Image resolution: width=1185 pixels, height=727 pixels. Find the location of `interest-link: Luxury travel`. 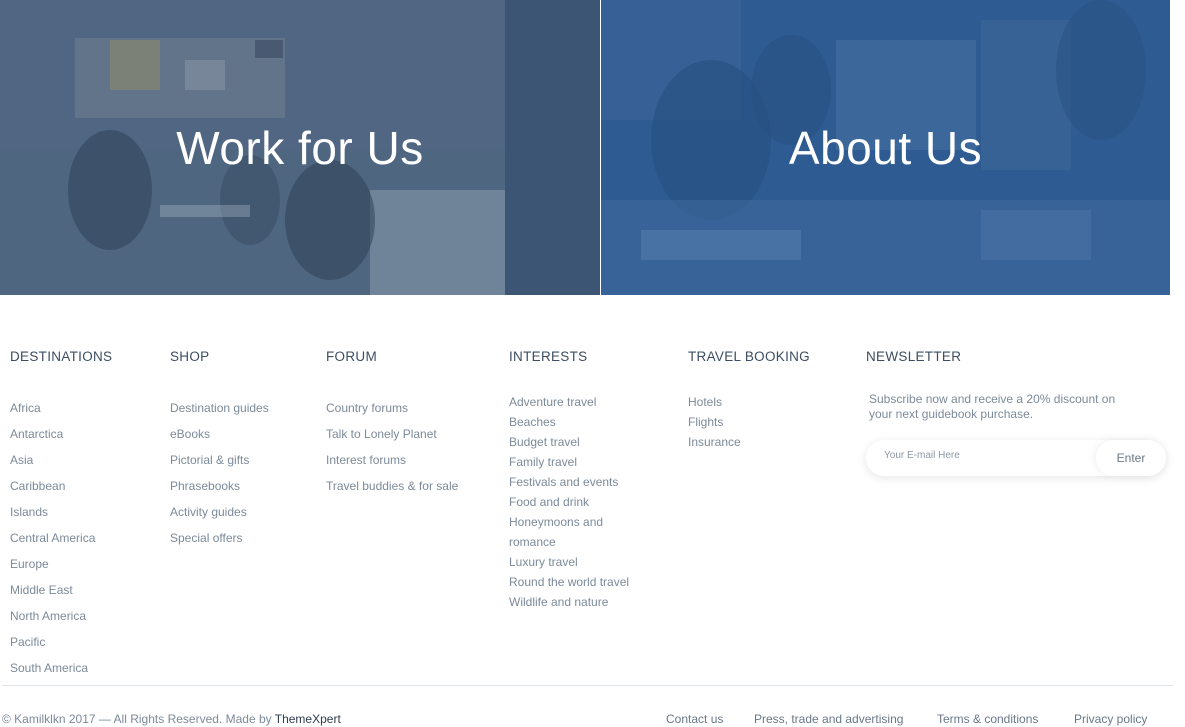

interest-link: Luxury travel is located at coordinates (584, 562).